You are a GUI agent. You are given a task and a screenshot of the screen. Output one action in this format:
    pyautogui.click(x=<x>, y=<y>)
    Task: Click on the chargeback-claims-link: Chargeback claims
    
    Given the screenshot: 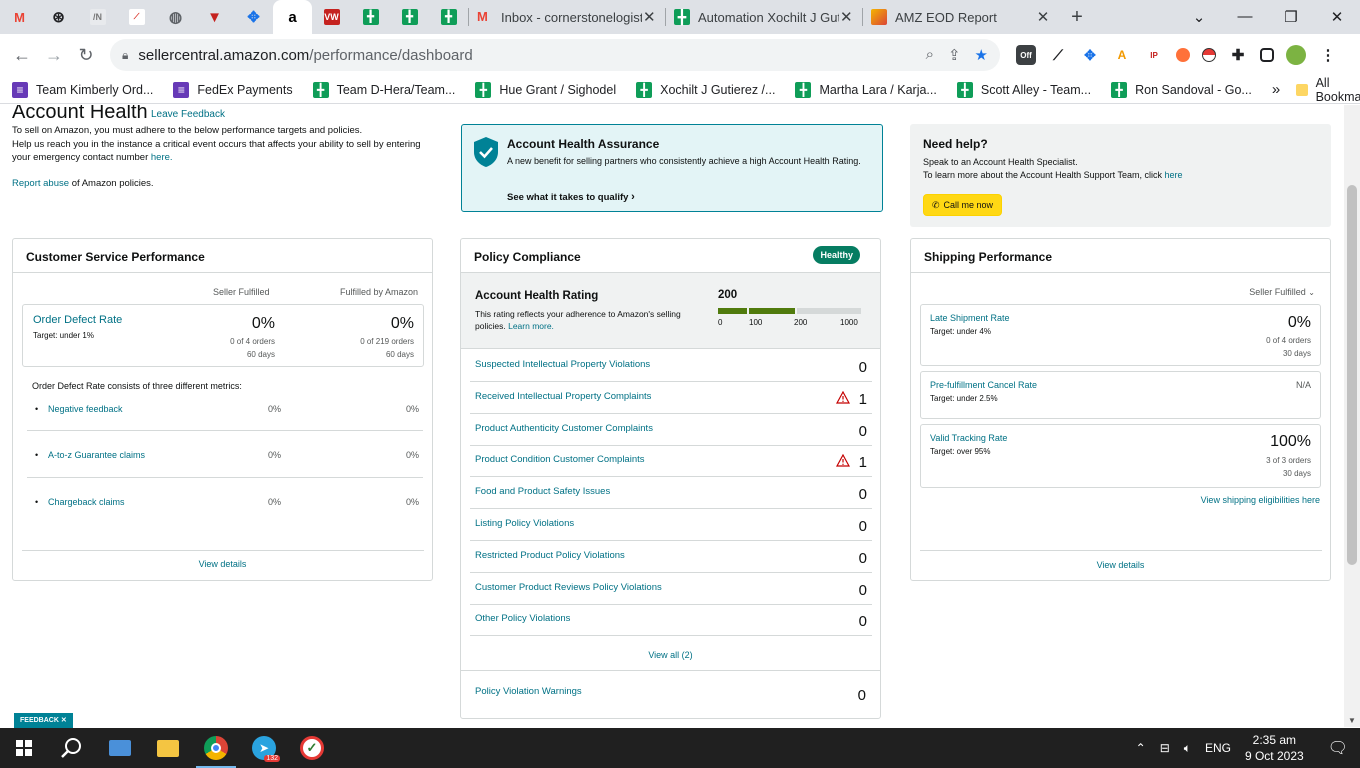 What is the action you would take?
    pyautogui.click(x=86, y=502)
    